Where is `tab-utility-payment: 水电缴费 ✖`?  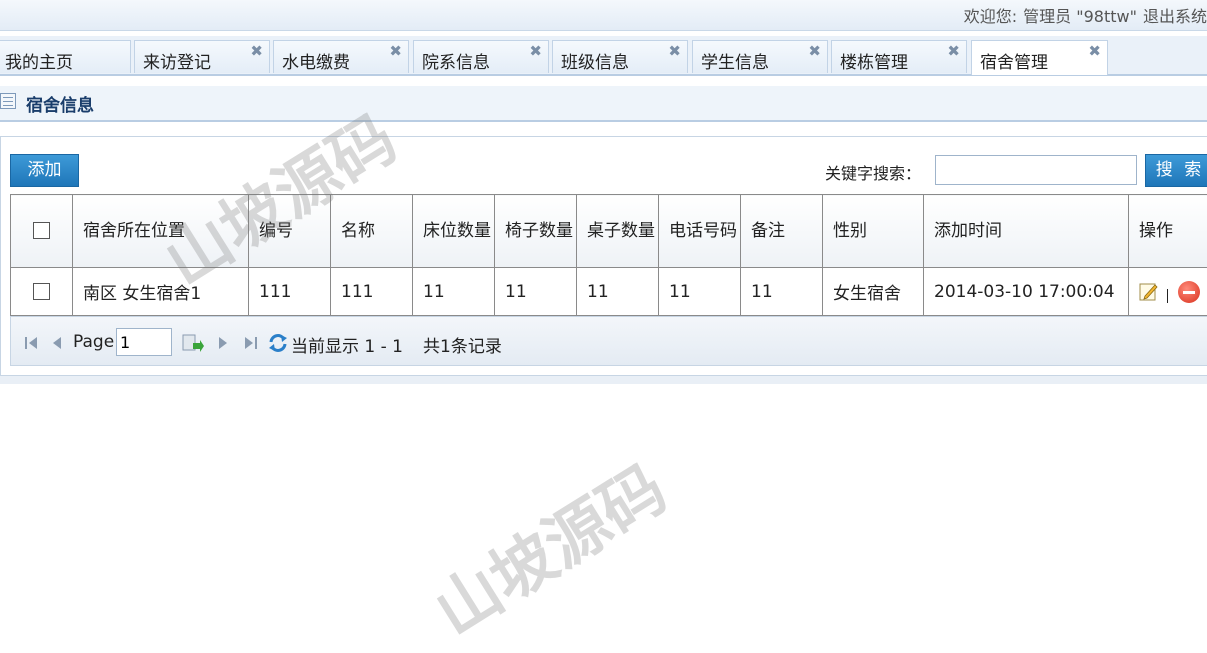
tab-utility-payment: 水电缴费 ✖ is located at coordinates (341, 56).